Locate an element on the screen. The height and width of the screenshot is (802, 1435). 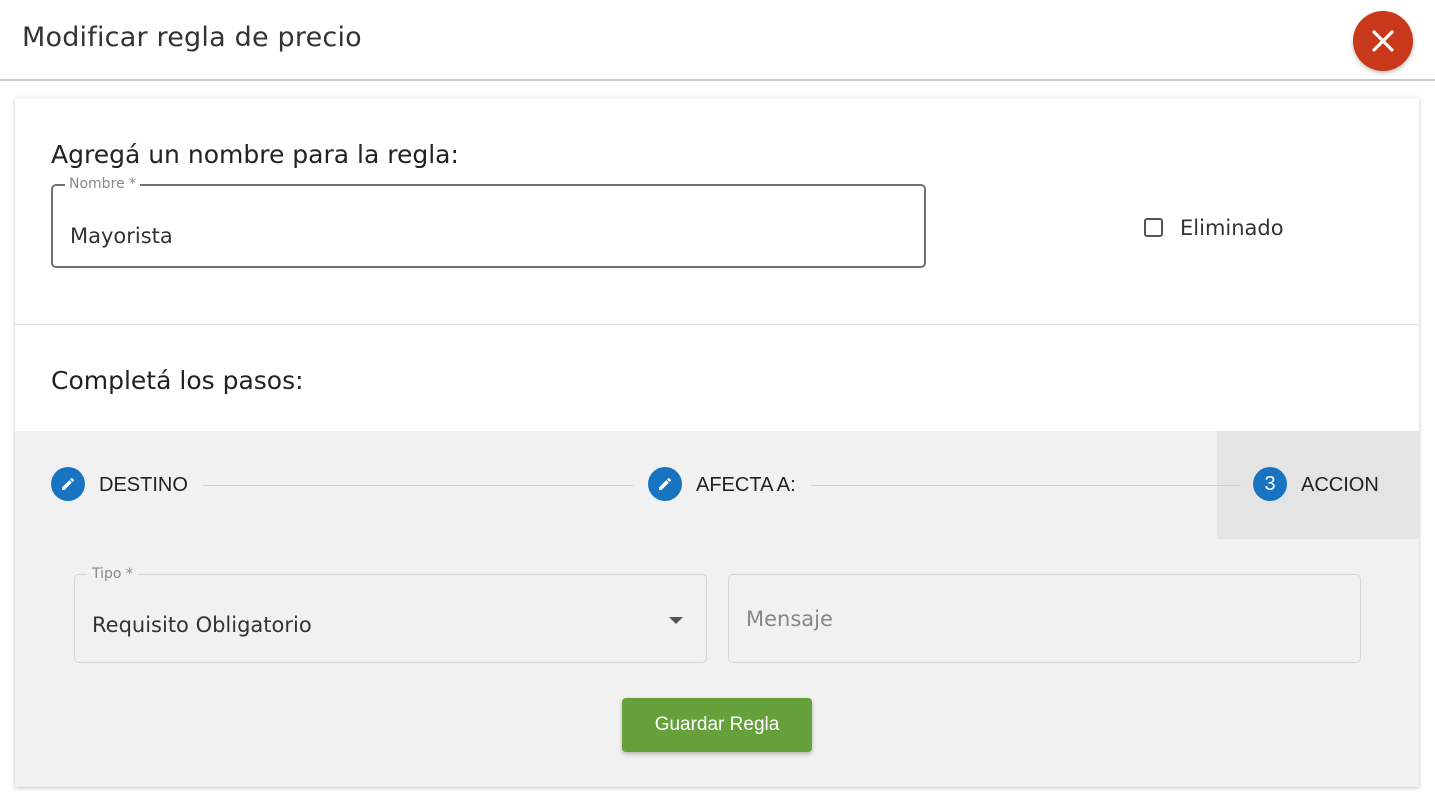
step-accion: 3 ACCION is located at coordinates (1328, 484).